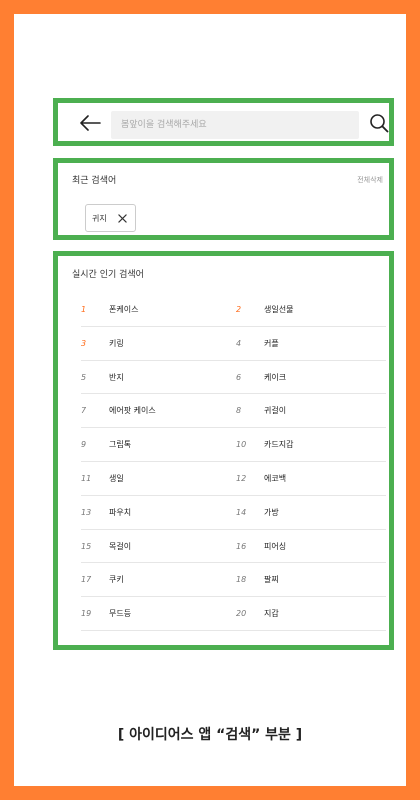  I want to click on rank-number: 5, so click(84, 377).